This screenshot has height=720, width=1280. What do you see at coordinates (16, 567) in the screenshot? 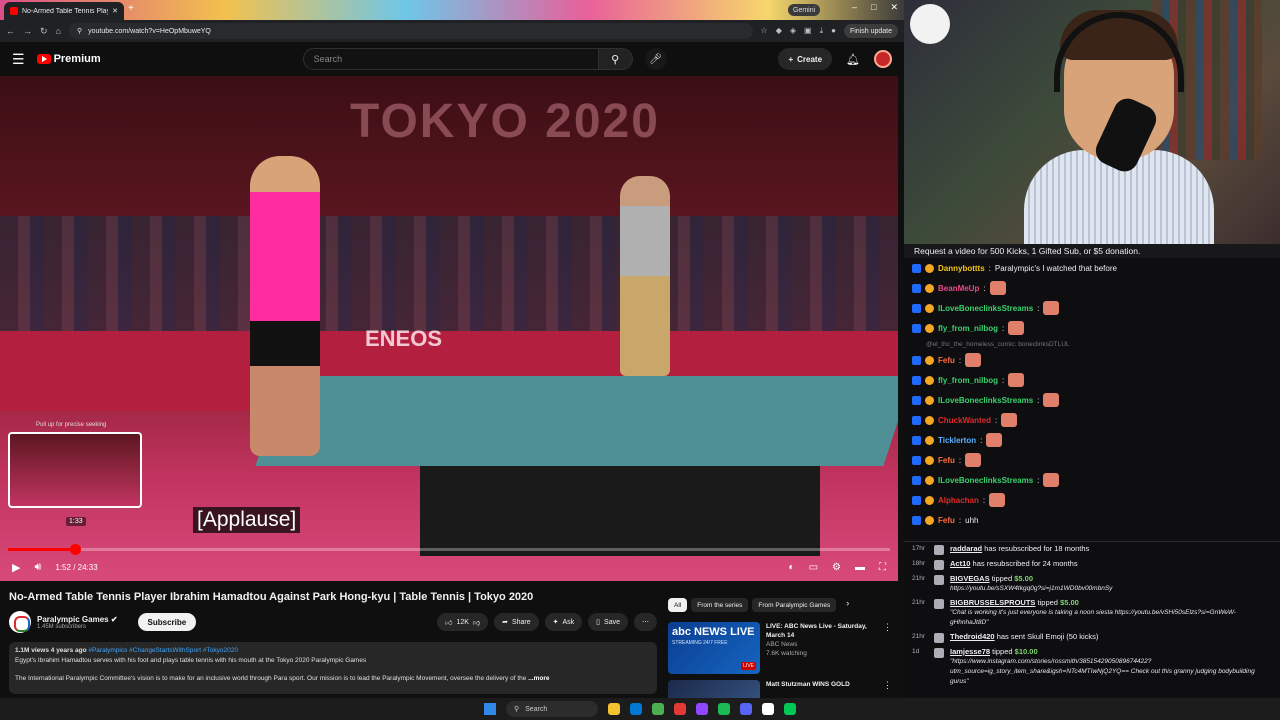
I see `play-icon: ▶` at bounding box center [16, 567].